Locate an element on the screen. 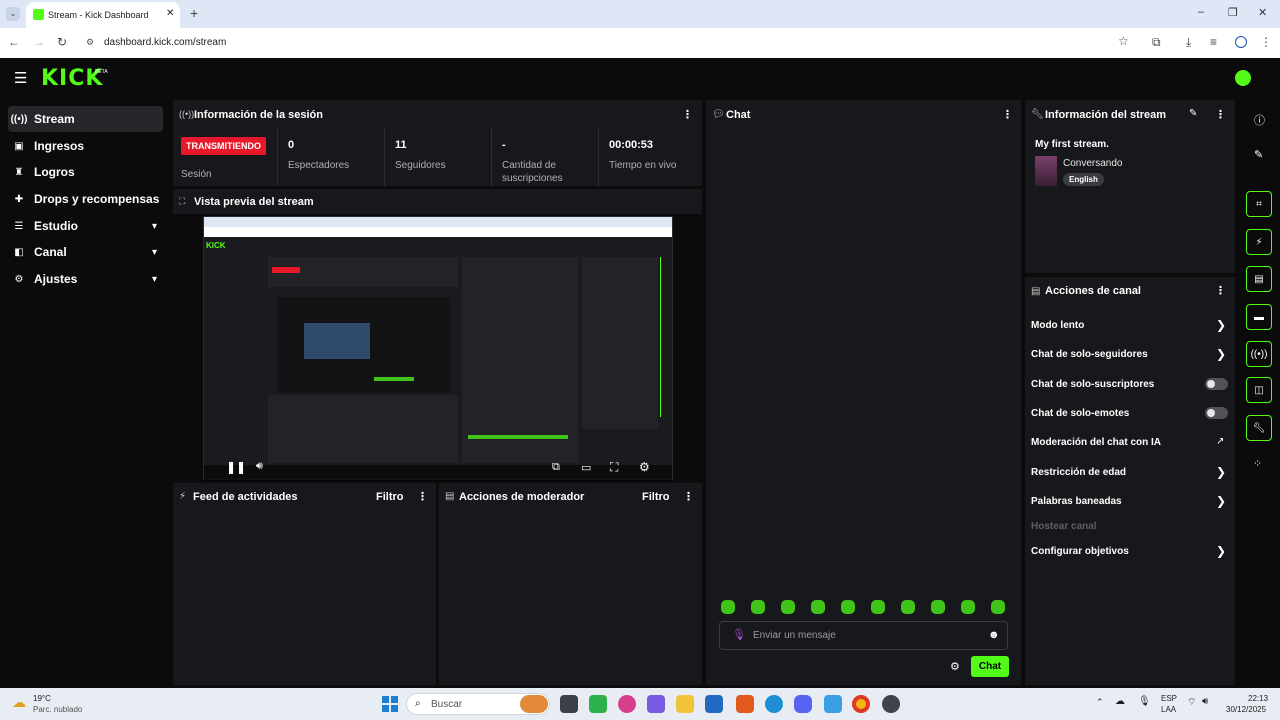 The image size is (1280, 720). taskbar-app-folder-icon is located at coordinates (685, 704).